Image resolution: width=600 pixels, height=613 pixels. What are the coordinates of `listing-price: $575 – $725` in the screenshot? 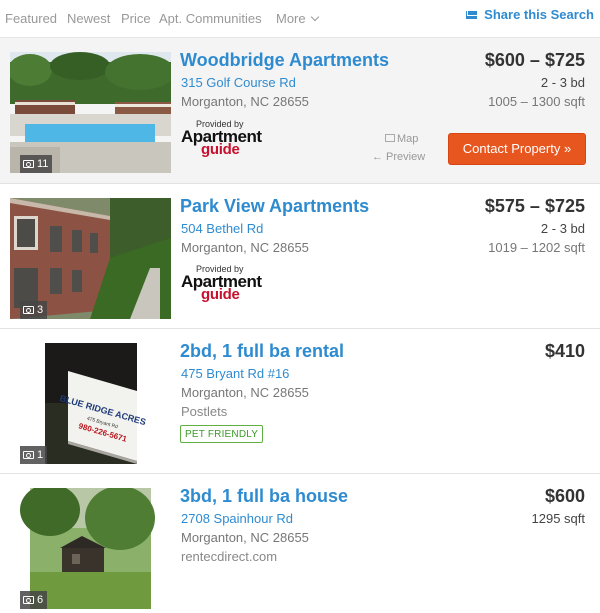 It's located at (534, 206).